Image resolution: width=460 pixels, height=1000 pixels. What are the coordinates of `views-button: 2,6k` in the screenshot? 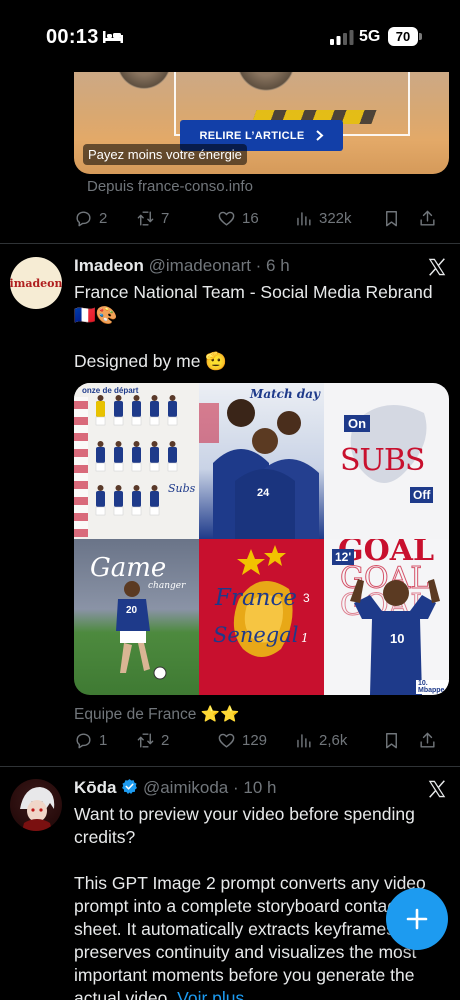 It's located at (338, 740).